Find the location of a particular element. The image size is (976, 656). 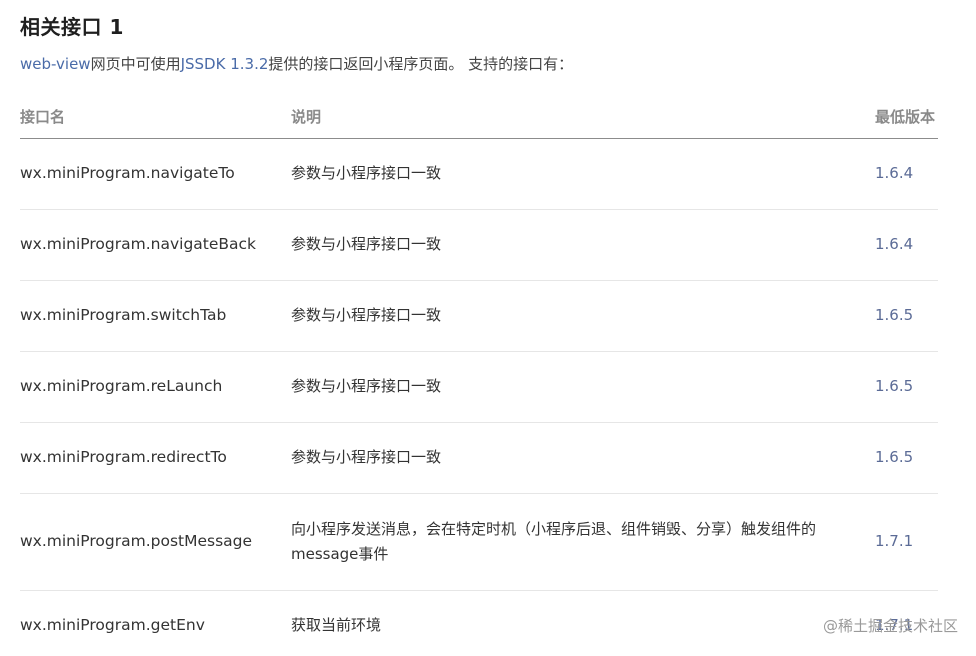

api-name-cell: wx.miniProgram.reLaunch is located at coordinates (155, 387).